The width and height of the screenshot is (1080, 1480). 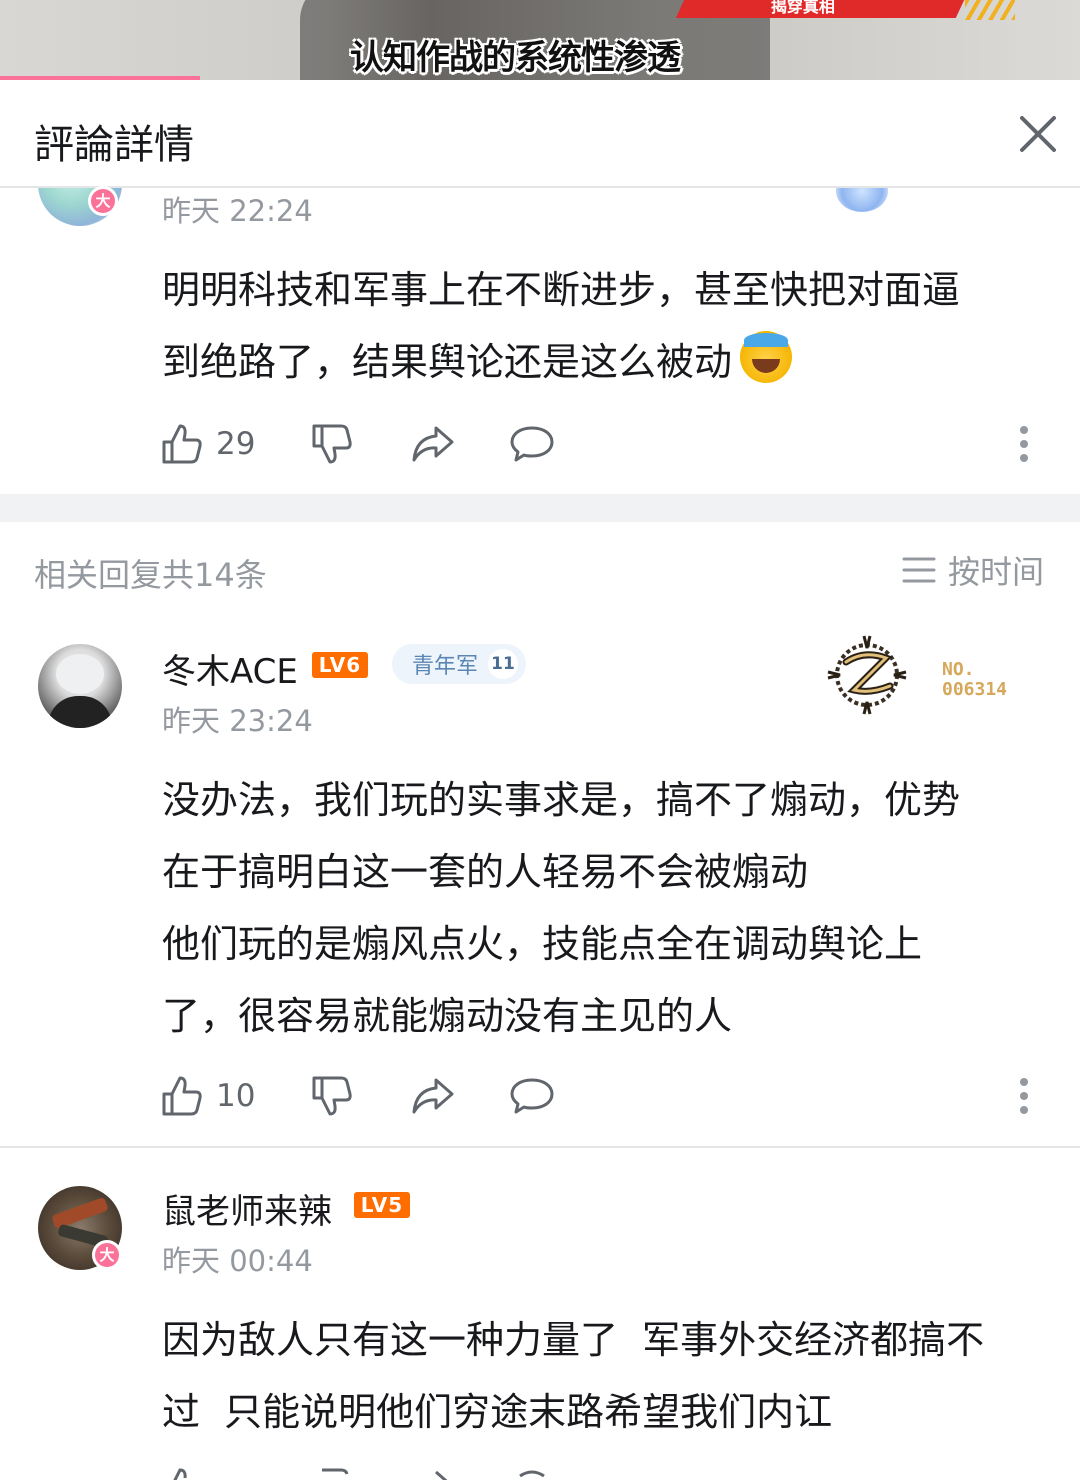 I want to click on fan-medal-label: 青年军, so click(x=445, y=666).